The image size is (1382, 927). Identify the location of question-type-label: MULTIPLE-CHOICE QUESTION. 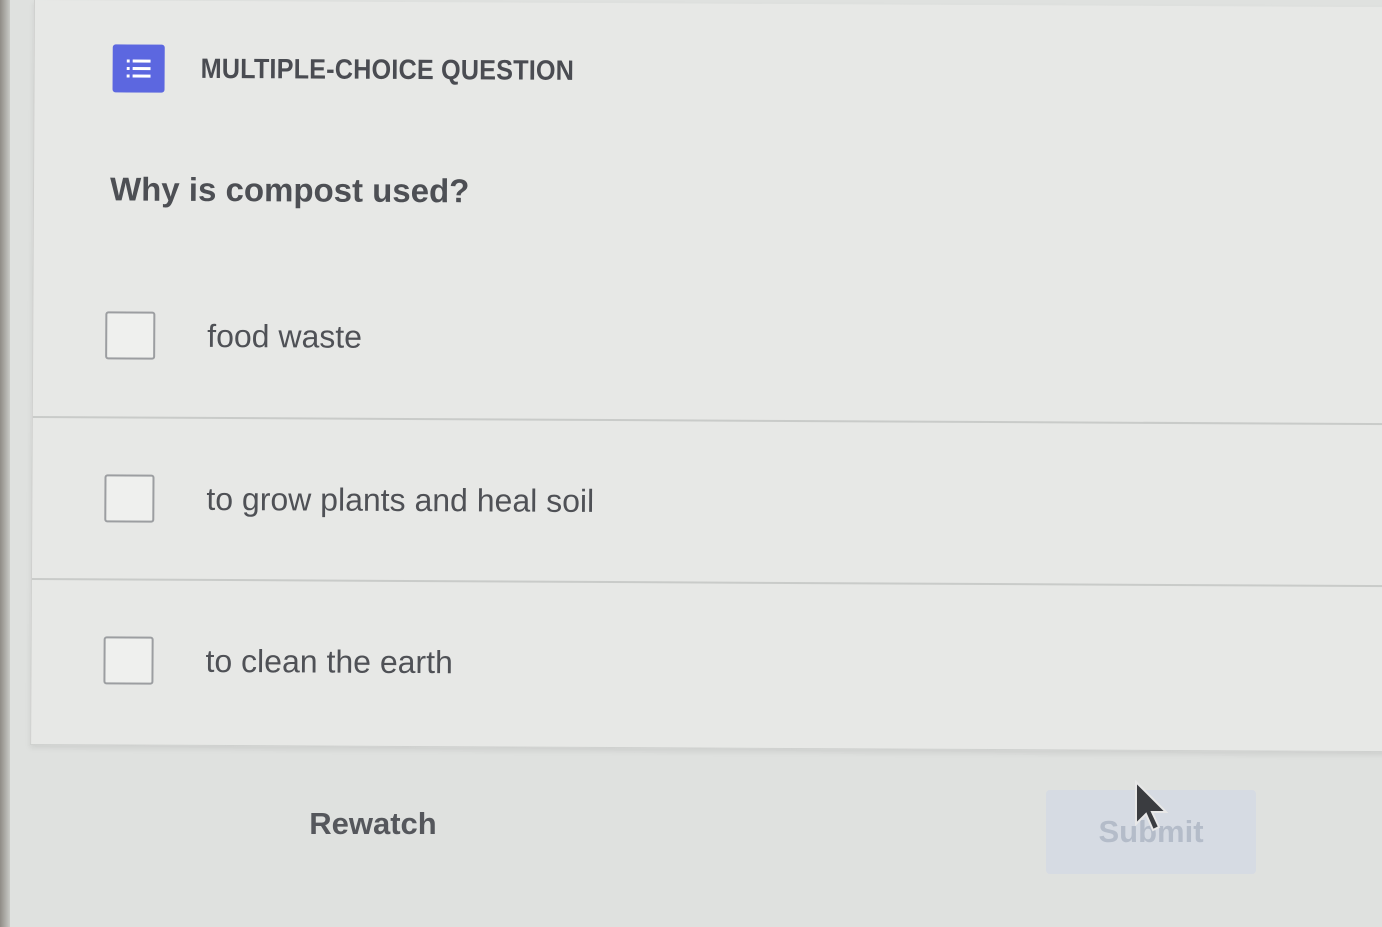
(387, 69).